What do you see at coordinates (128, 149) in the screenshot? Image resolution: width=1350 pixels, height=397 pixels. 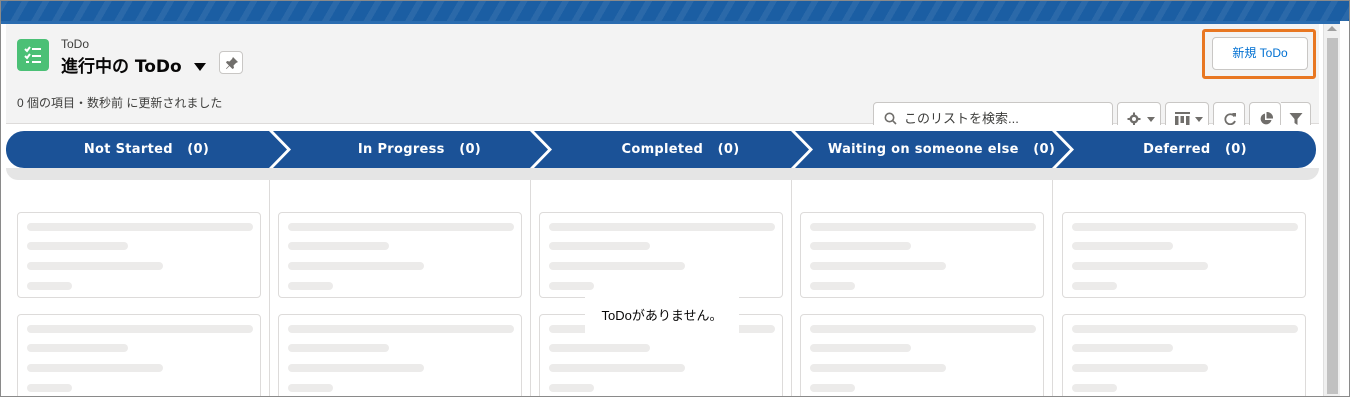 I see `stage-name: Not Started` at bounding box center [128, 149].